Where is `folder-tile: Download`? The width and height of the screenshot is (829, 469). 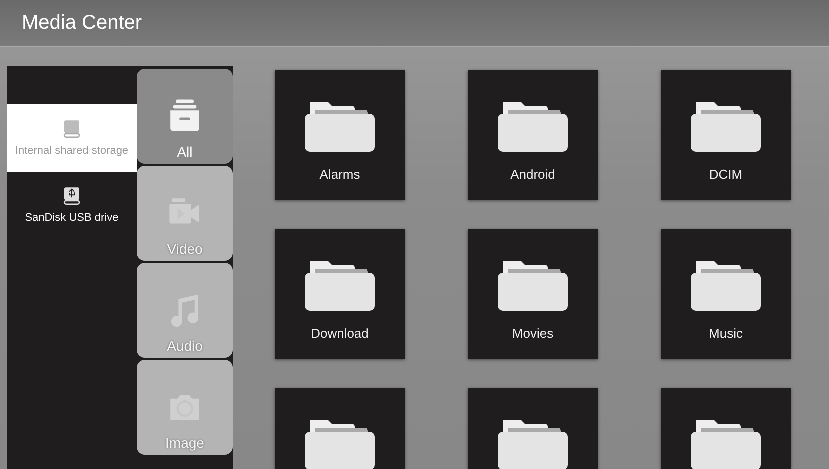 folder-tile: Download is located at coordinates (340, 294).